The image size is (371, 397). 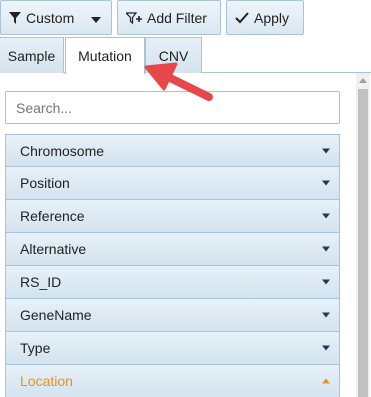 What do you see at coordinates (242, 17) in the screenshot?
I see `checkmark-icon` at bounding box center [242, 17].